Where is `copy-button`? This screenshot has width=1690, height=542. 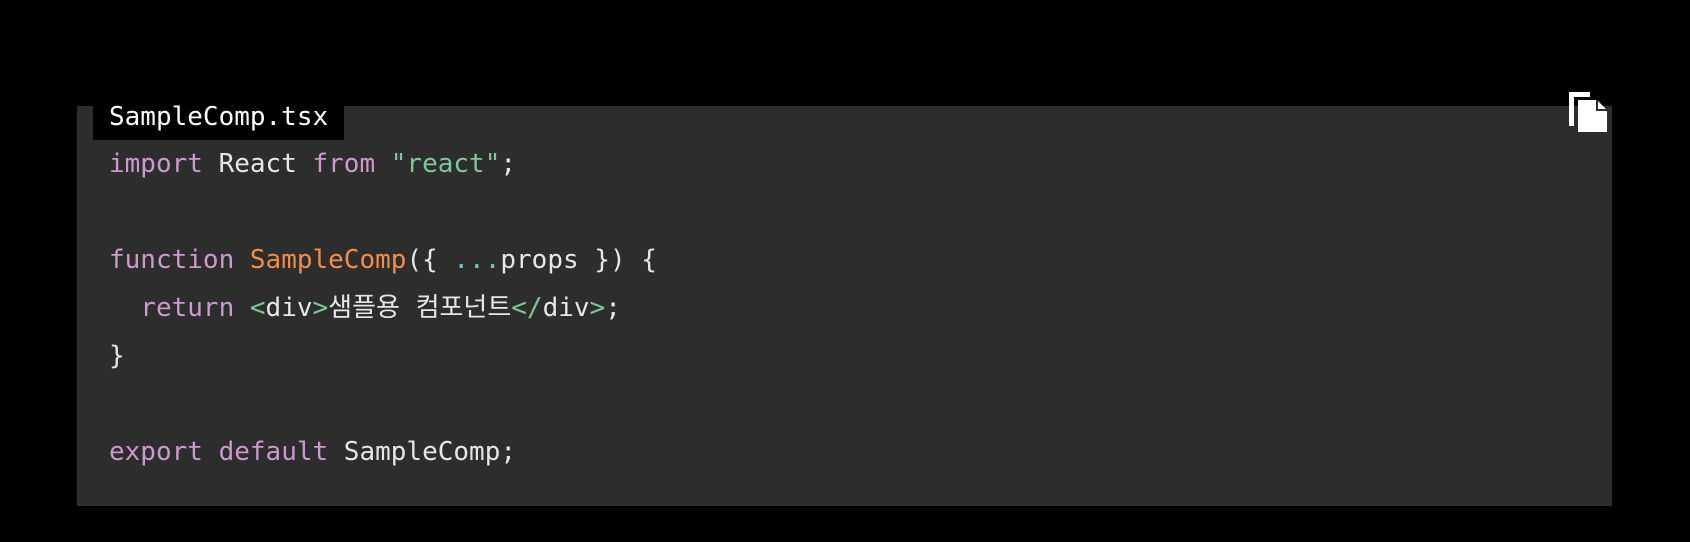
copy-button is located at coordinates (1588, 110).